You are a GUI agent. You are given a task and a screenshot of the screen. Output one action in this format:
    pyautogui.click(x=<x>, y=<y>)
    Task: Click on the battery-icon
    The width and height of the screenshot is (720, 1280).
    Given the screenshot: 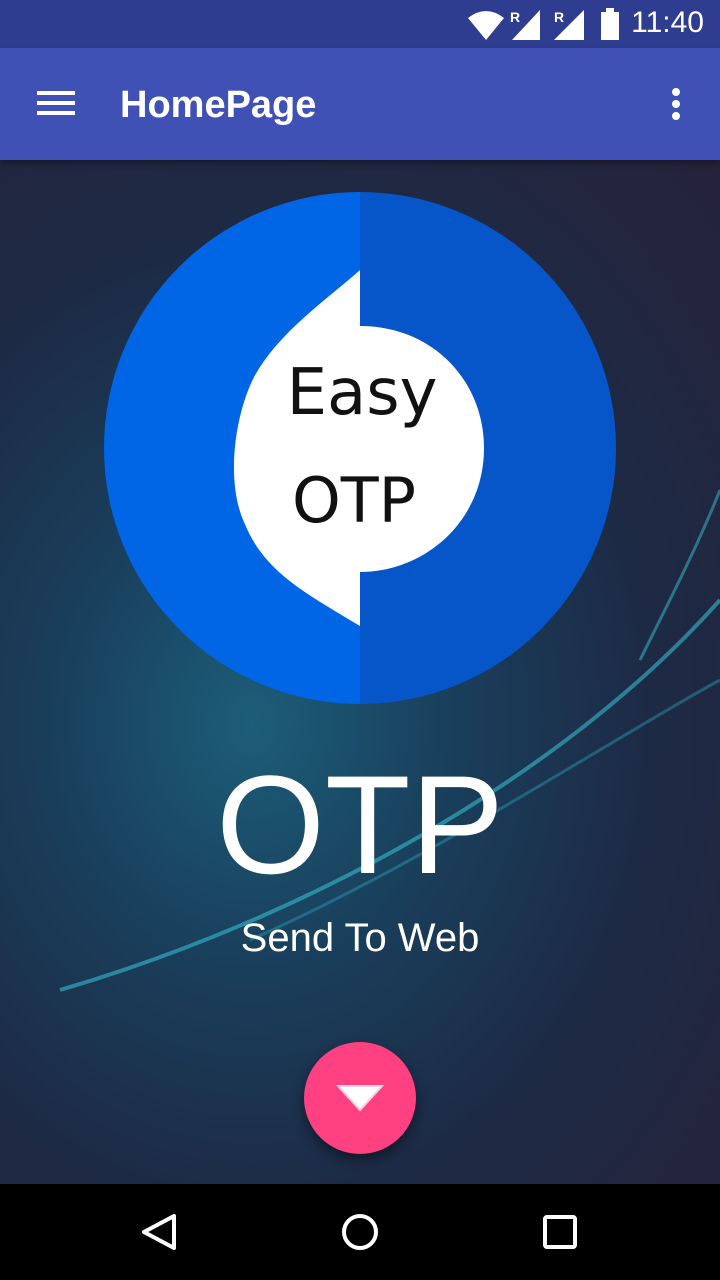 What is the action you would take?
    pyautogui.click(x=610, y=24)
    